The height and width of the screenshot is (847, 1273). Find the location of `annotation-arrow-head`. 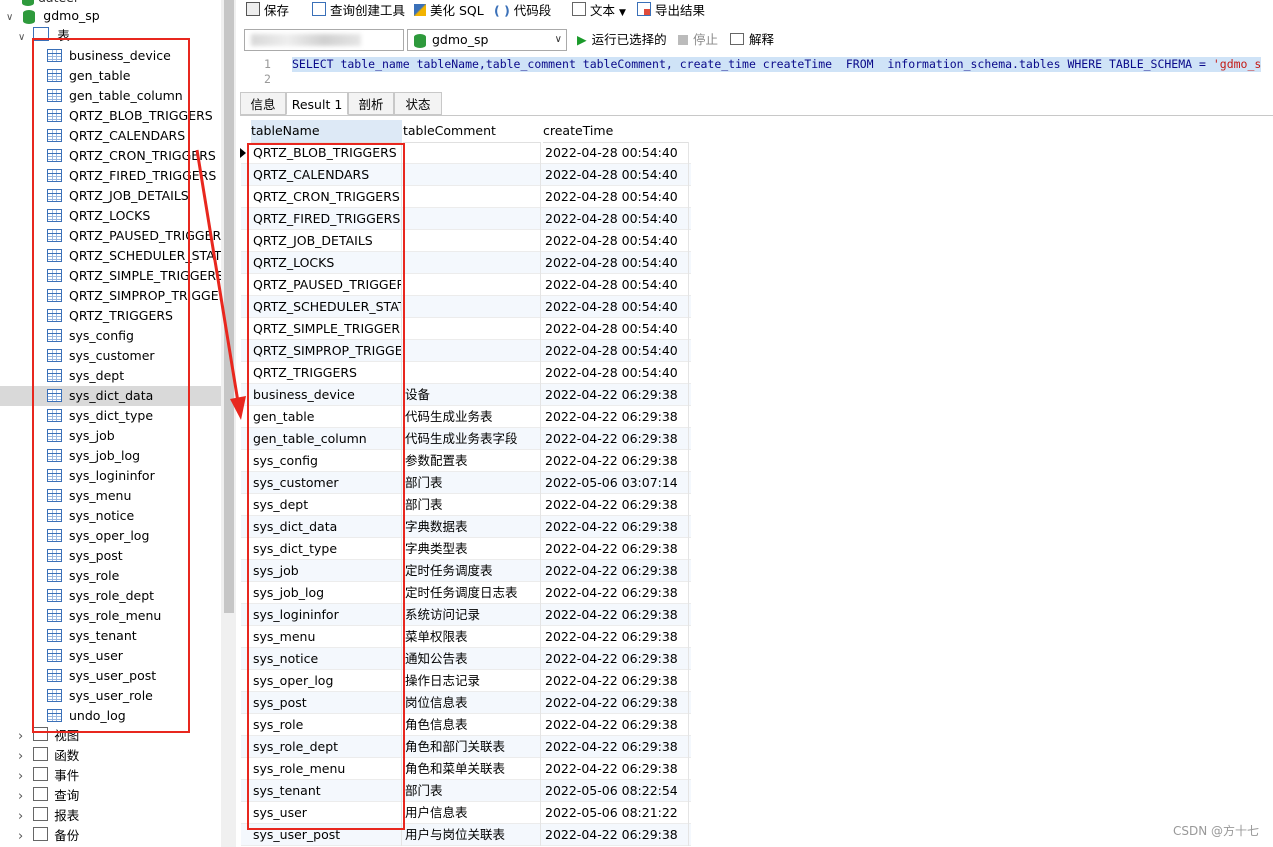

annotation-arrow-head is located at coordinates (238, 408).